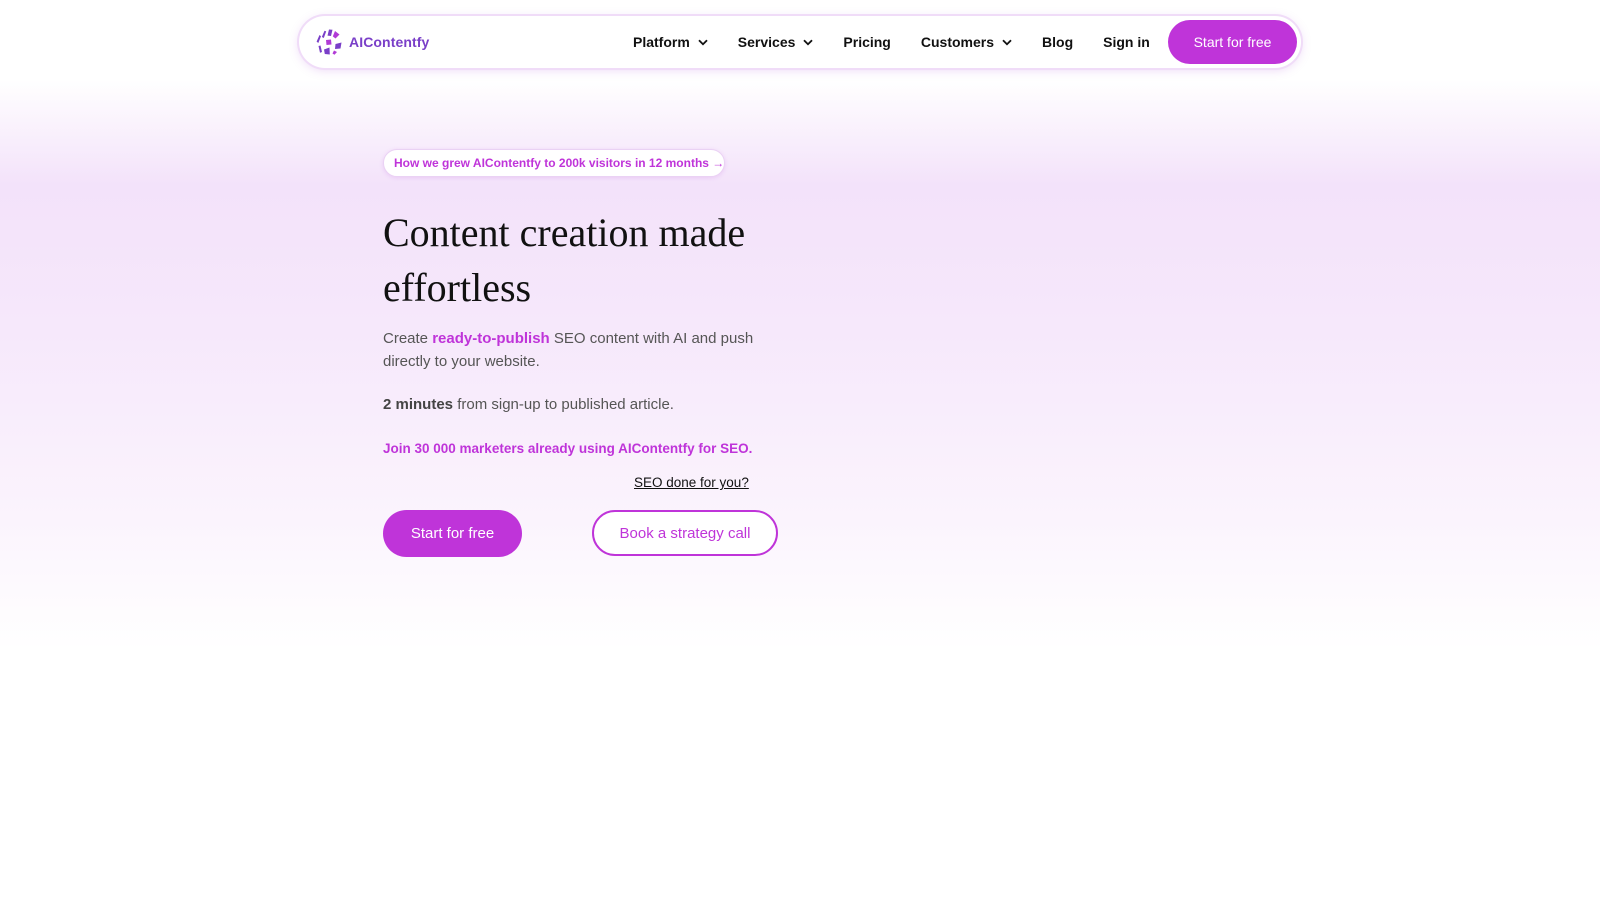 The image size is (1600, 900). I want to click on timing-bold: 2 minutes, so click(418, 404).